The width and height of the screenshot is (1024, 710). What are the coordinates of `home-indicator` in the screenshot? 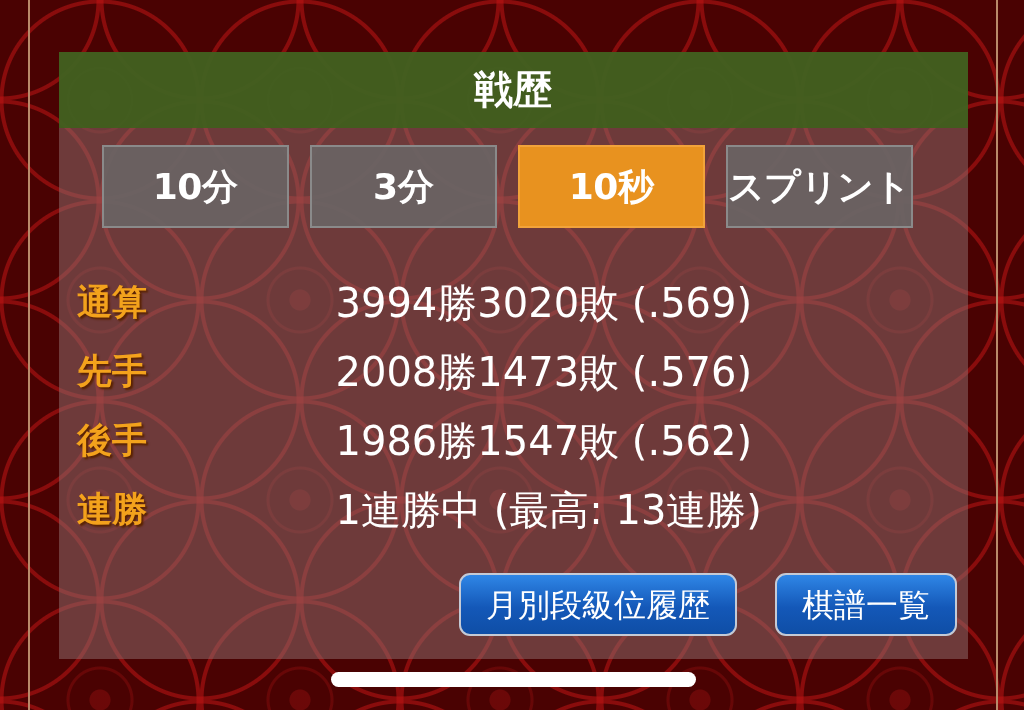 It's located at (513, 679).